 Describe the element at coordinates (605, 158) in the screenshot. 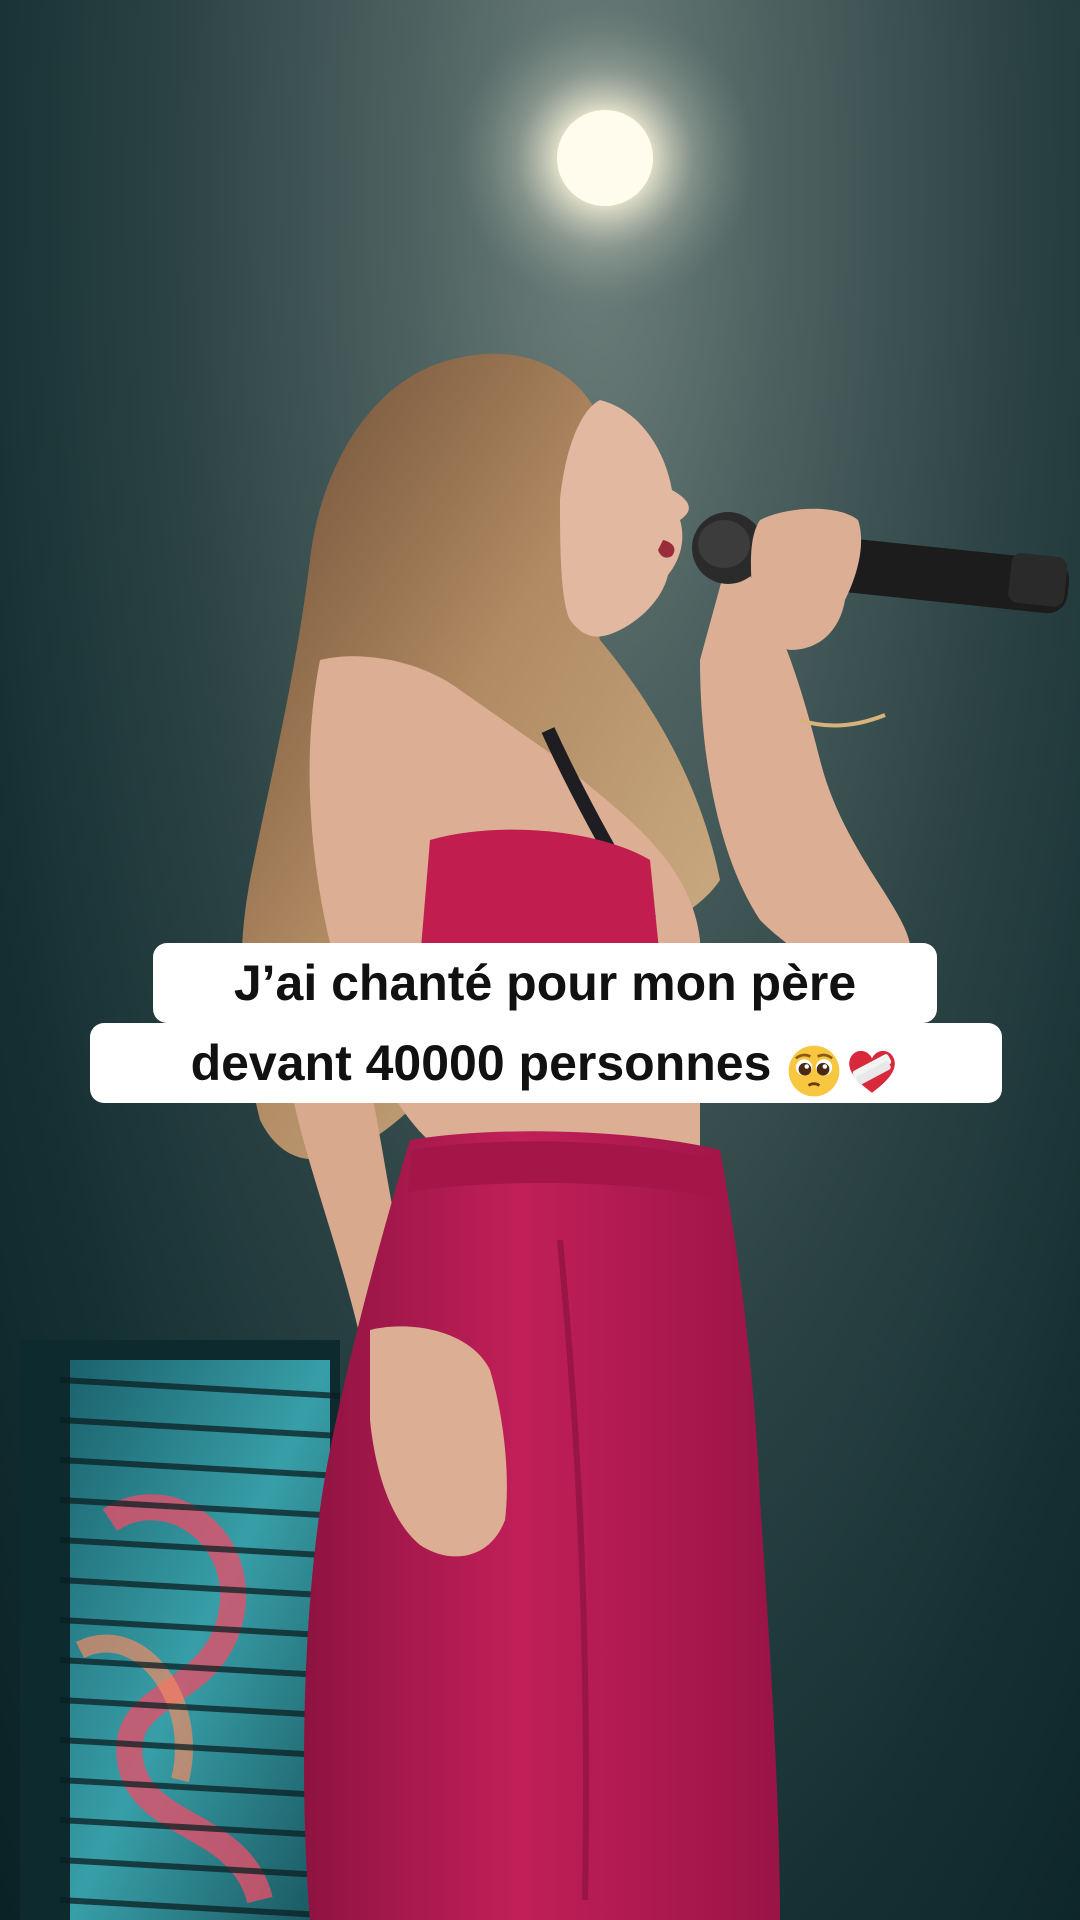

I see `stage-light-core` at that location.